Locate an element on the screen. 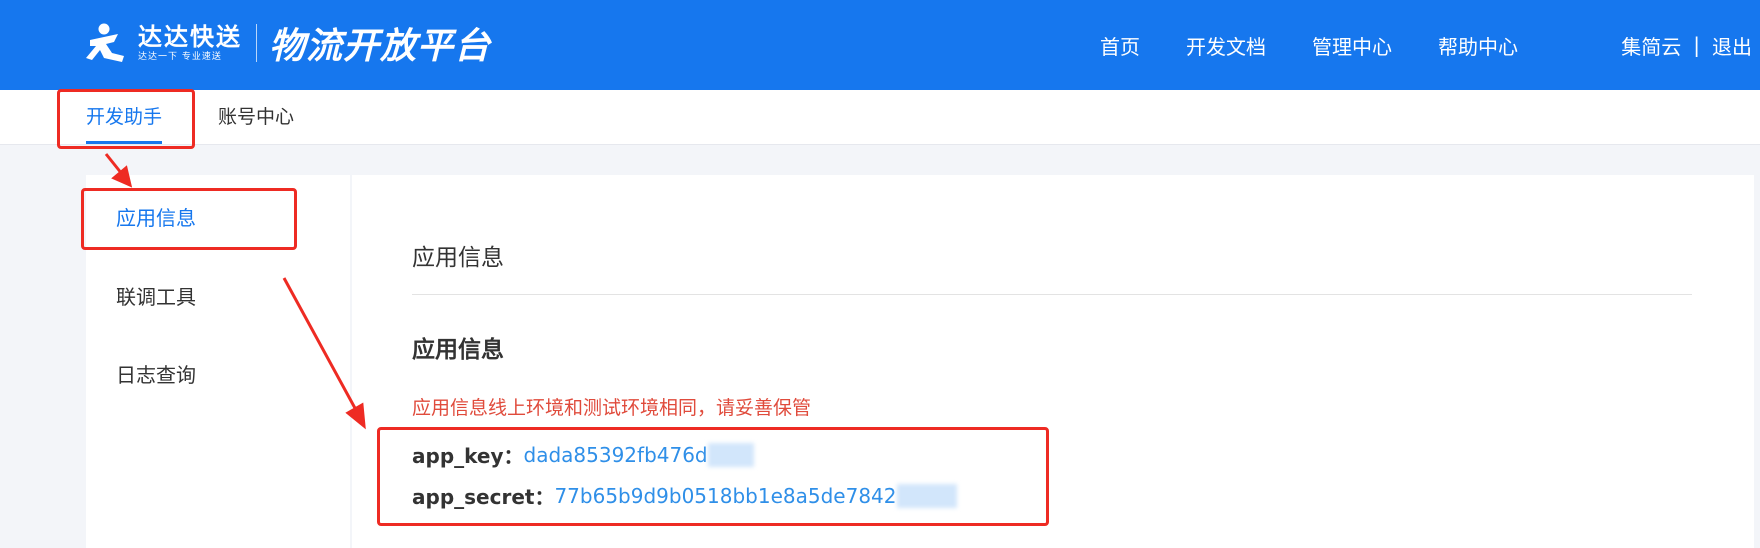 The image size is (1760, 548). section-title: 应用信息 is located at coordinates (458, 350).